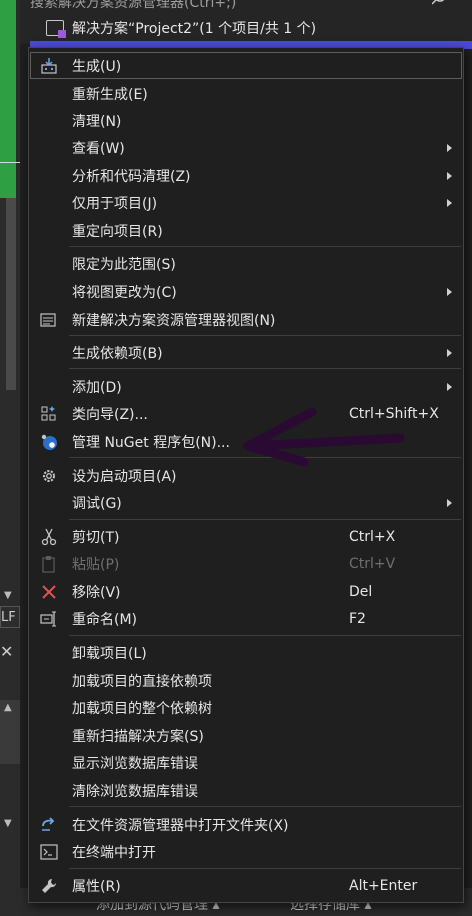 The height and width of the screenshot is (916, 472). What do you see at coordinates (246, 762) in the screenshot?
I see `menu-item-show-browse-errors: 显示浏览数据库错误` at bounding box center [246, 762].